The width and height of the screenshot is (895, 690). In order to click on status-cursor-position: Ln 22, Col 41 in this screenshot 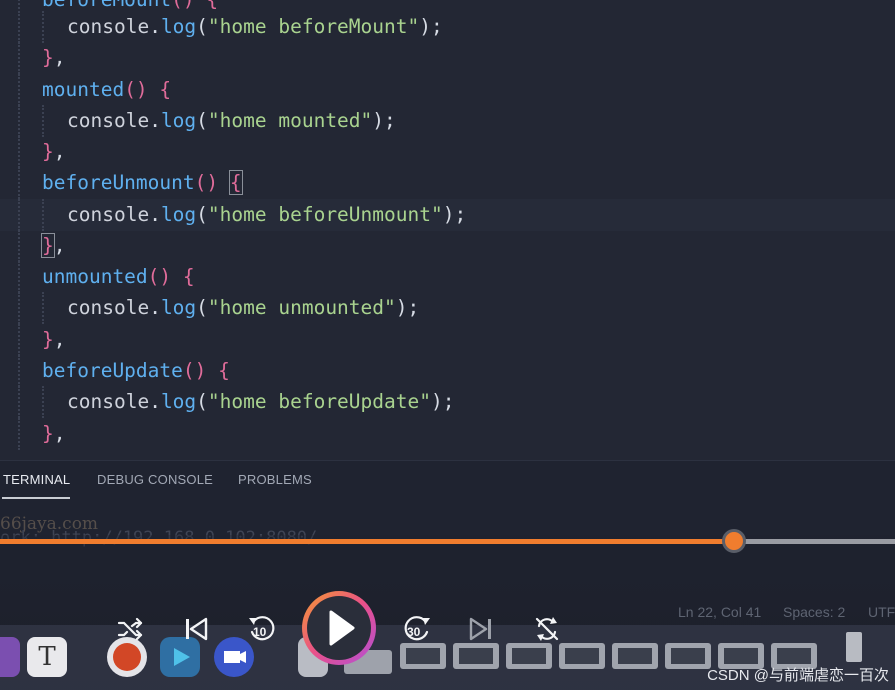, I will do `click(720, 612)`.